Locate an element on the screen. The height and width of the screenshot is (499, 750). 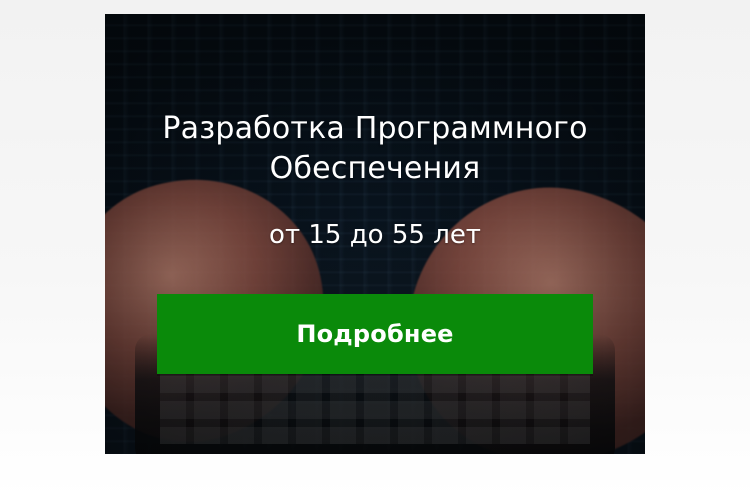
ad-title: Разработка Программного Обеспечения is located at coordinates (375, 149).